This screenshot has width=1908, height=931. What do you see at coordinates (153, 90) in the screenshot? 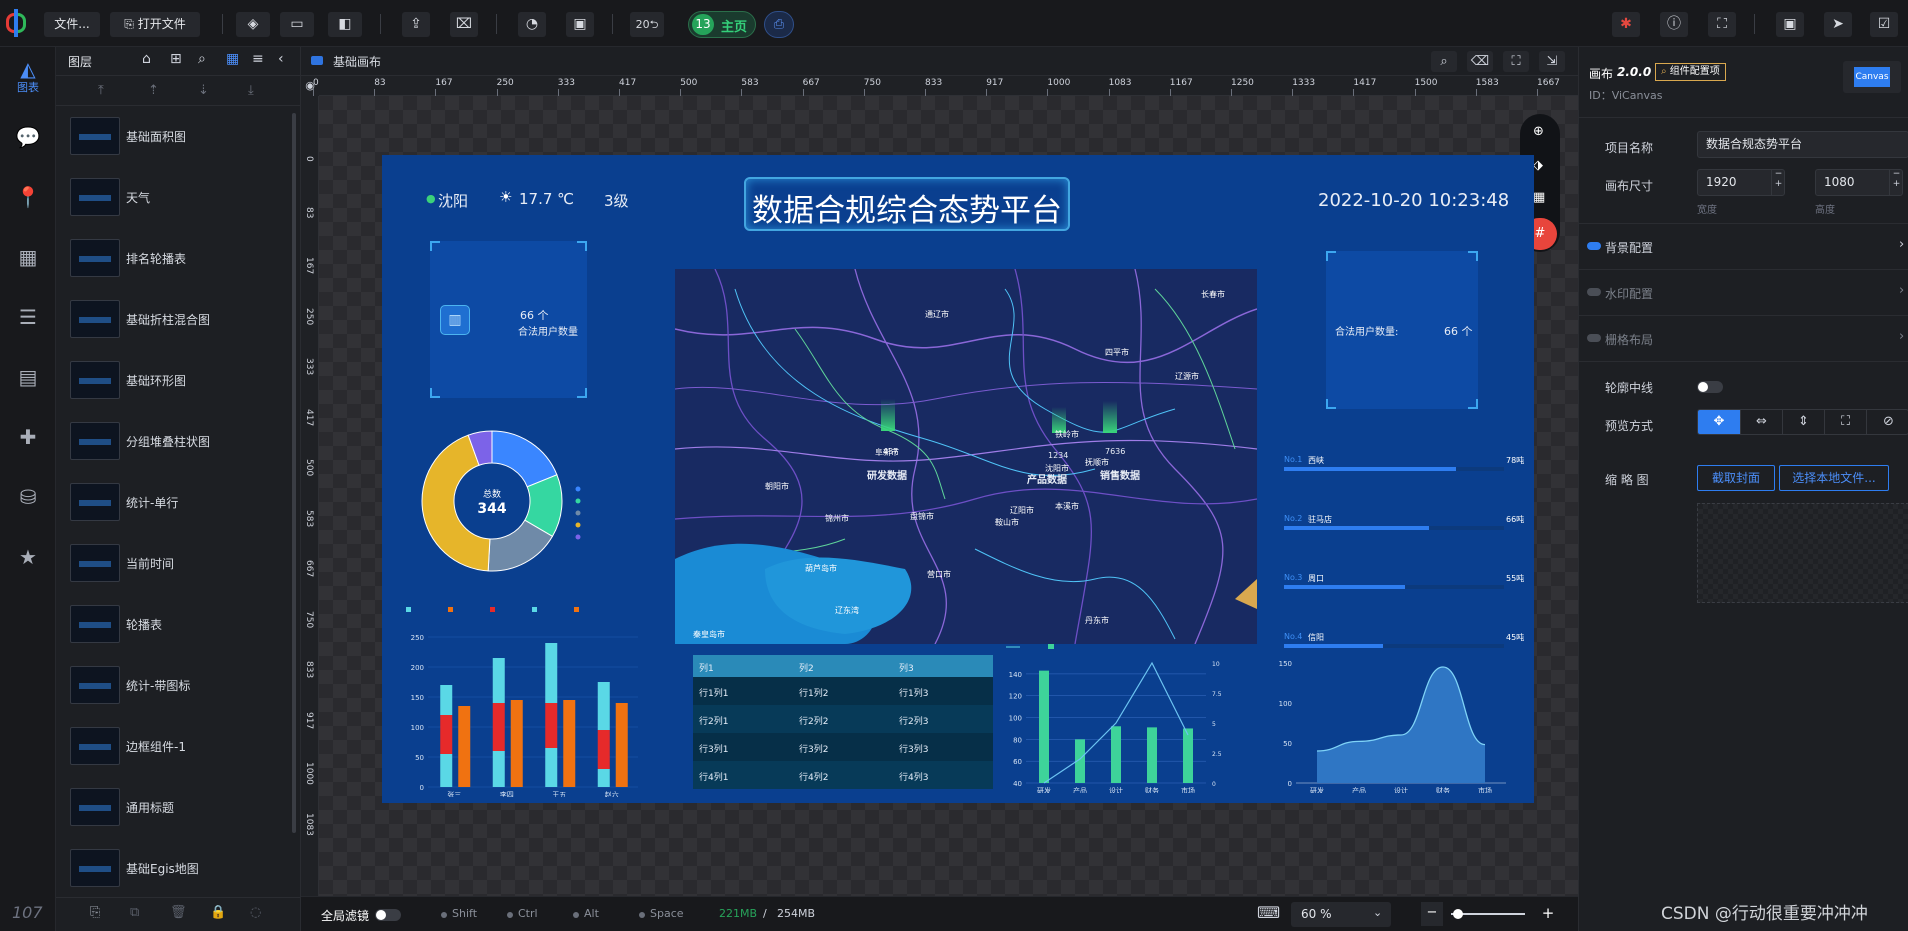
I see `move-up-icon: ⇡` at bounding box center [153, 90].